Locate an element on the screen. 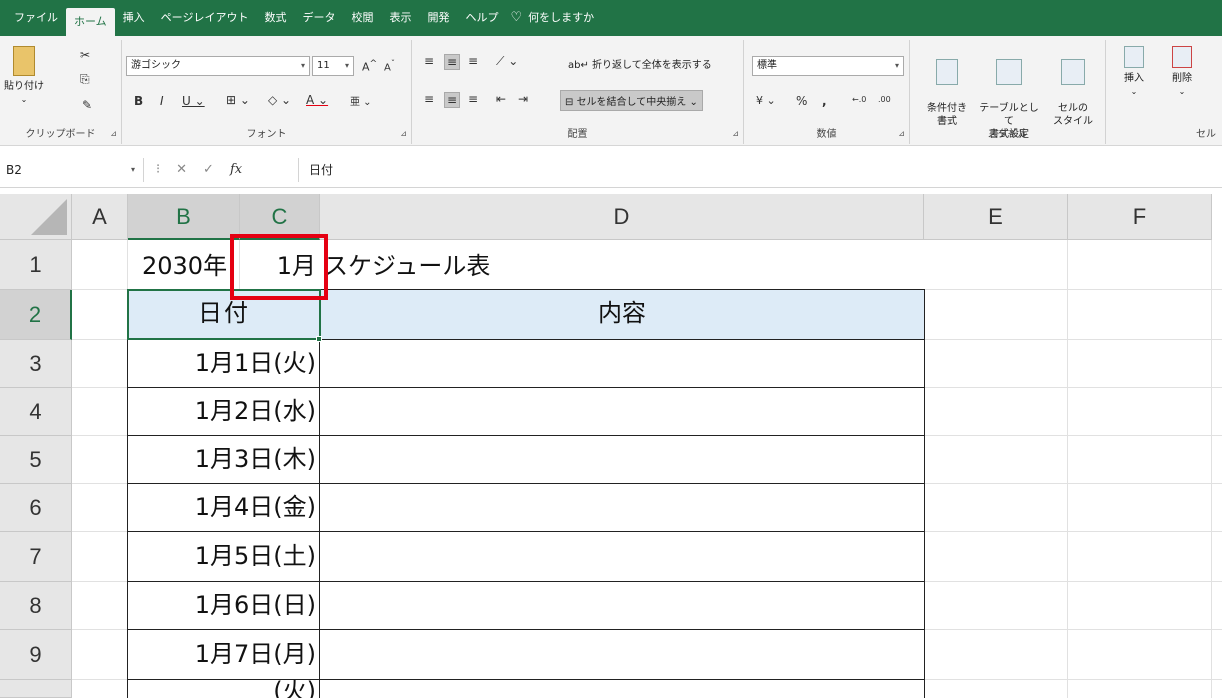 The width and height of the screenshot is (1222, 698). phonetic-icon: 亜 ⌄ is located at coordinates (361, 100).